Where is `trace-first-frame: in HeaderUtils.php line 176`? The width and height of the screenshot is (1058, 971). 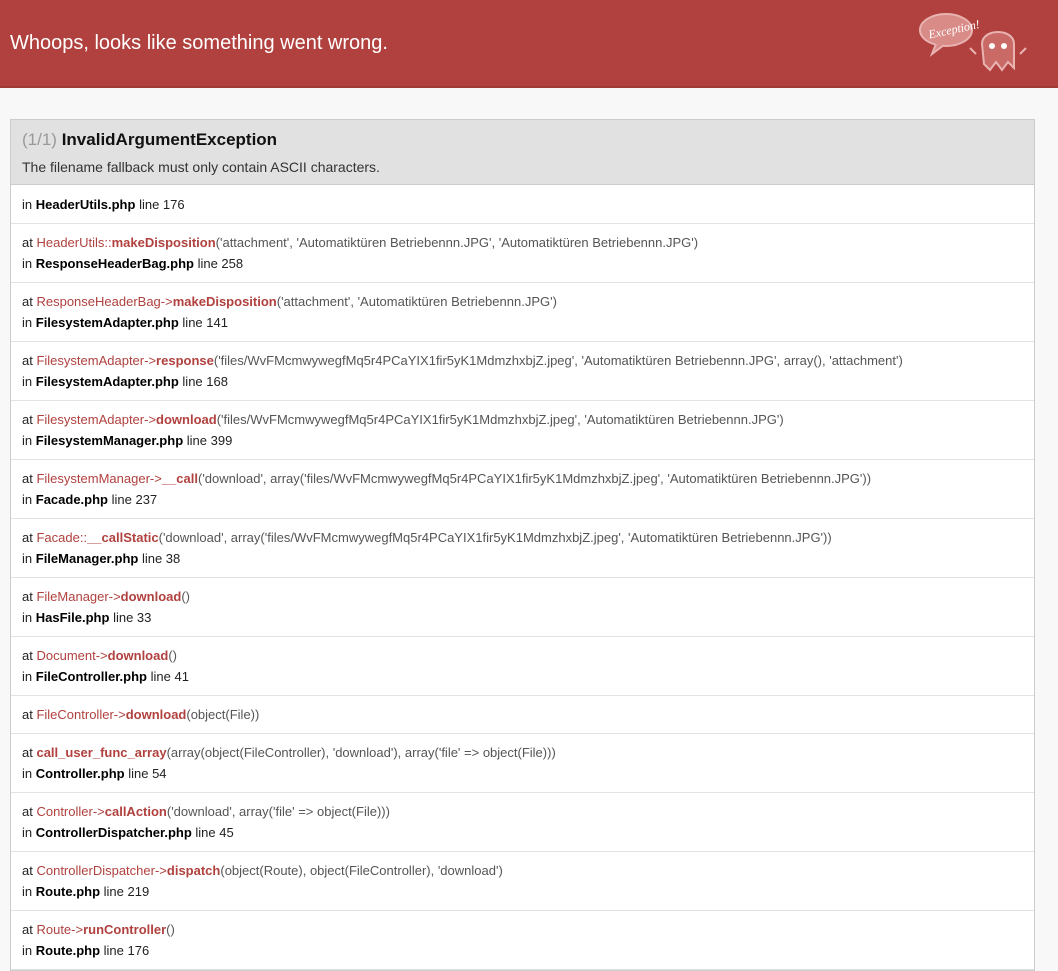 trace-first-frame: in HeaderUtils.php line 176 is located at coordinates (522, 204).